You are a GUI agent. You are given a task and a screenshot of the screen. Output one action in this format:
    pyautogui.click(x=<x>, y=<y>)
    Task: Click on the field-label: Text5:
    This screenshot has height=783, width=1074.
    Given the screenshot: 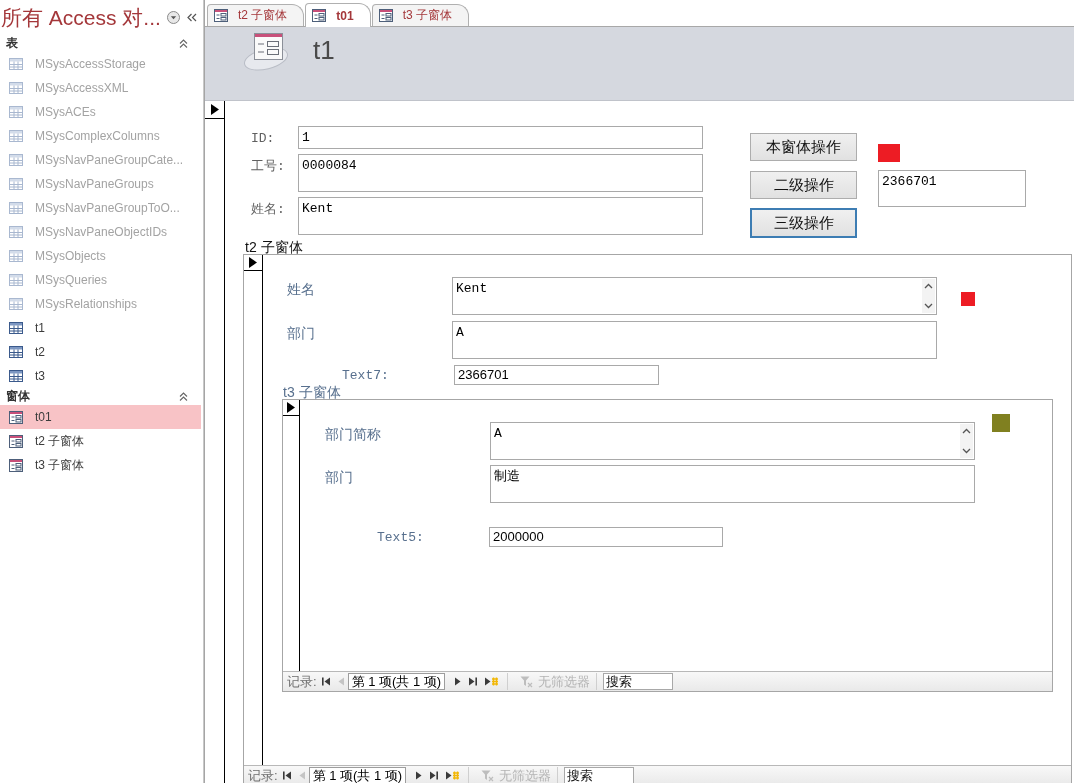 What is the action you would take?
    pyautogui.click(x=400, y=537)
    